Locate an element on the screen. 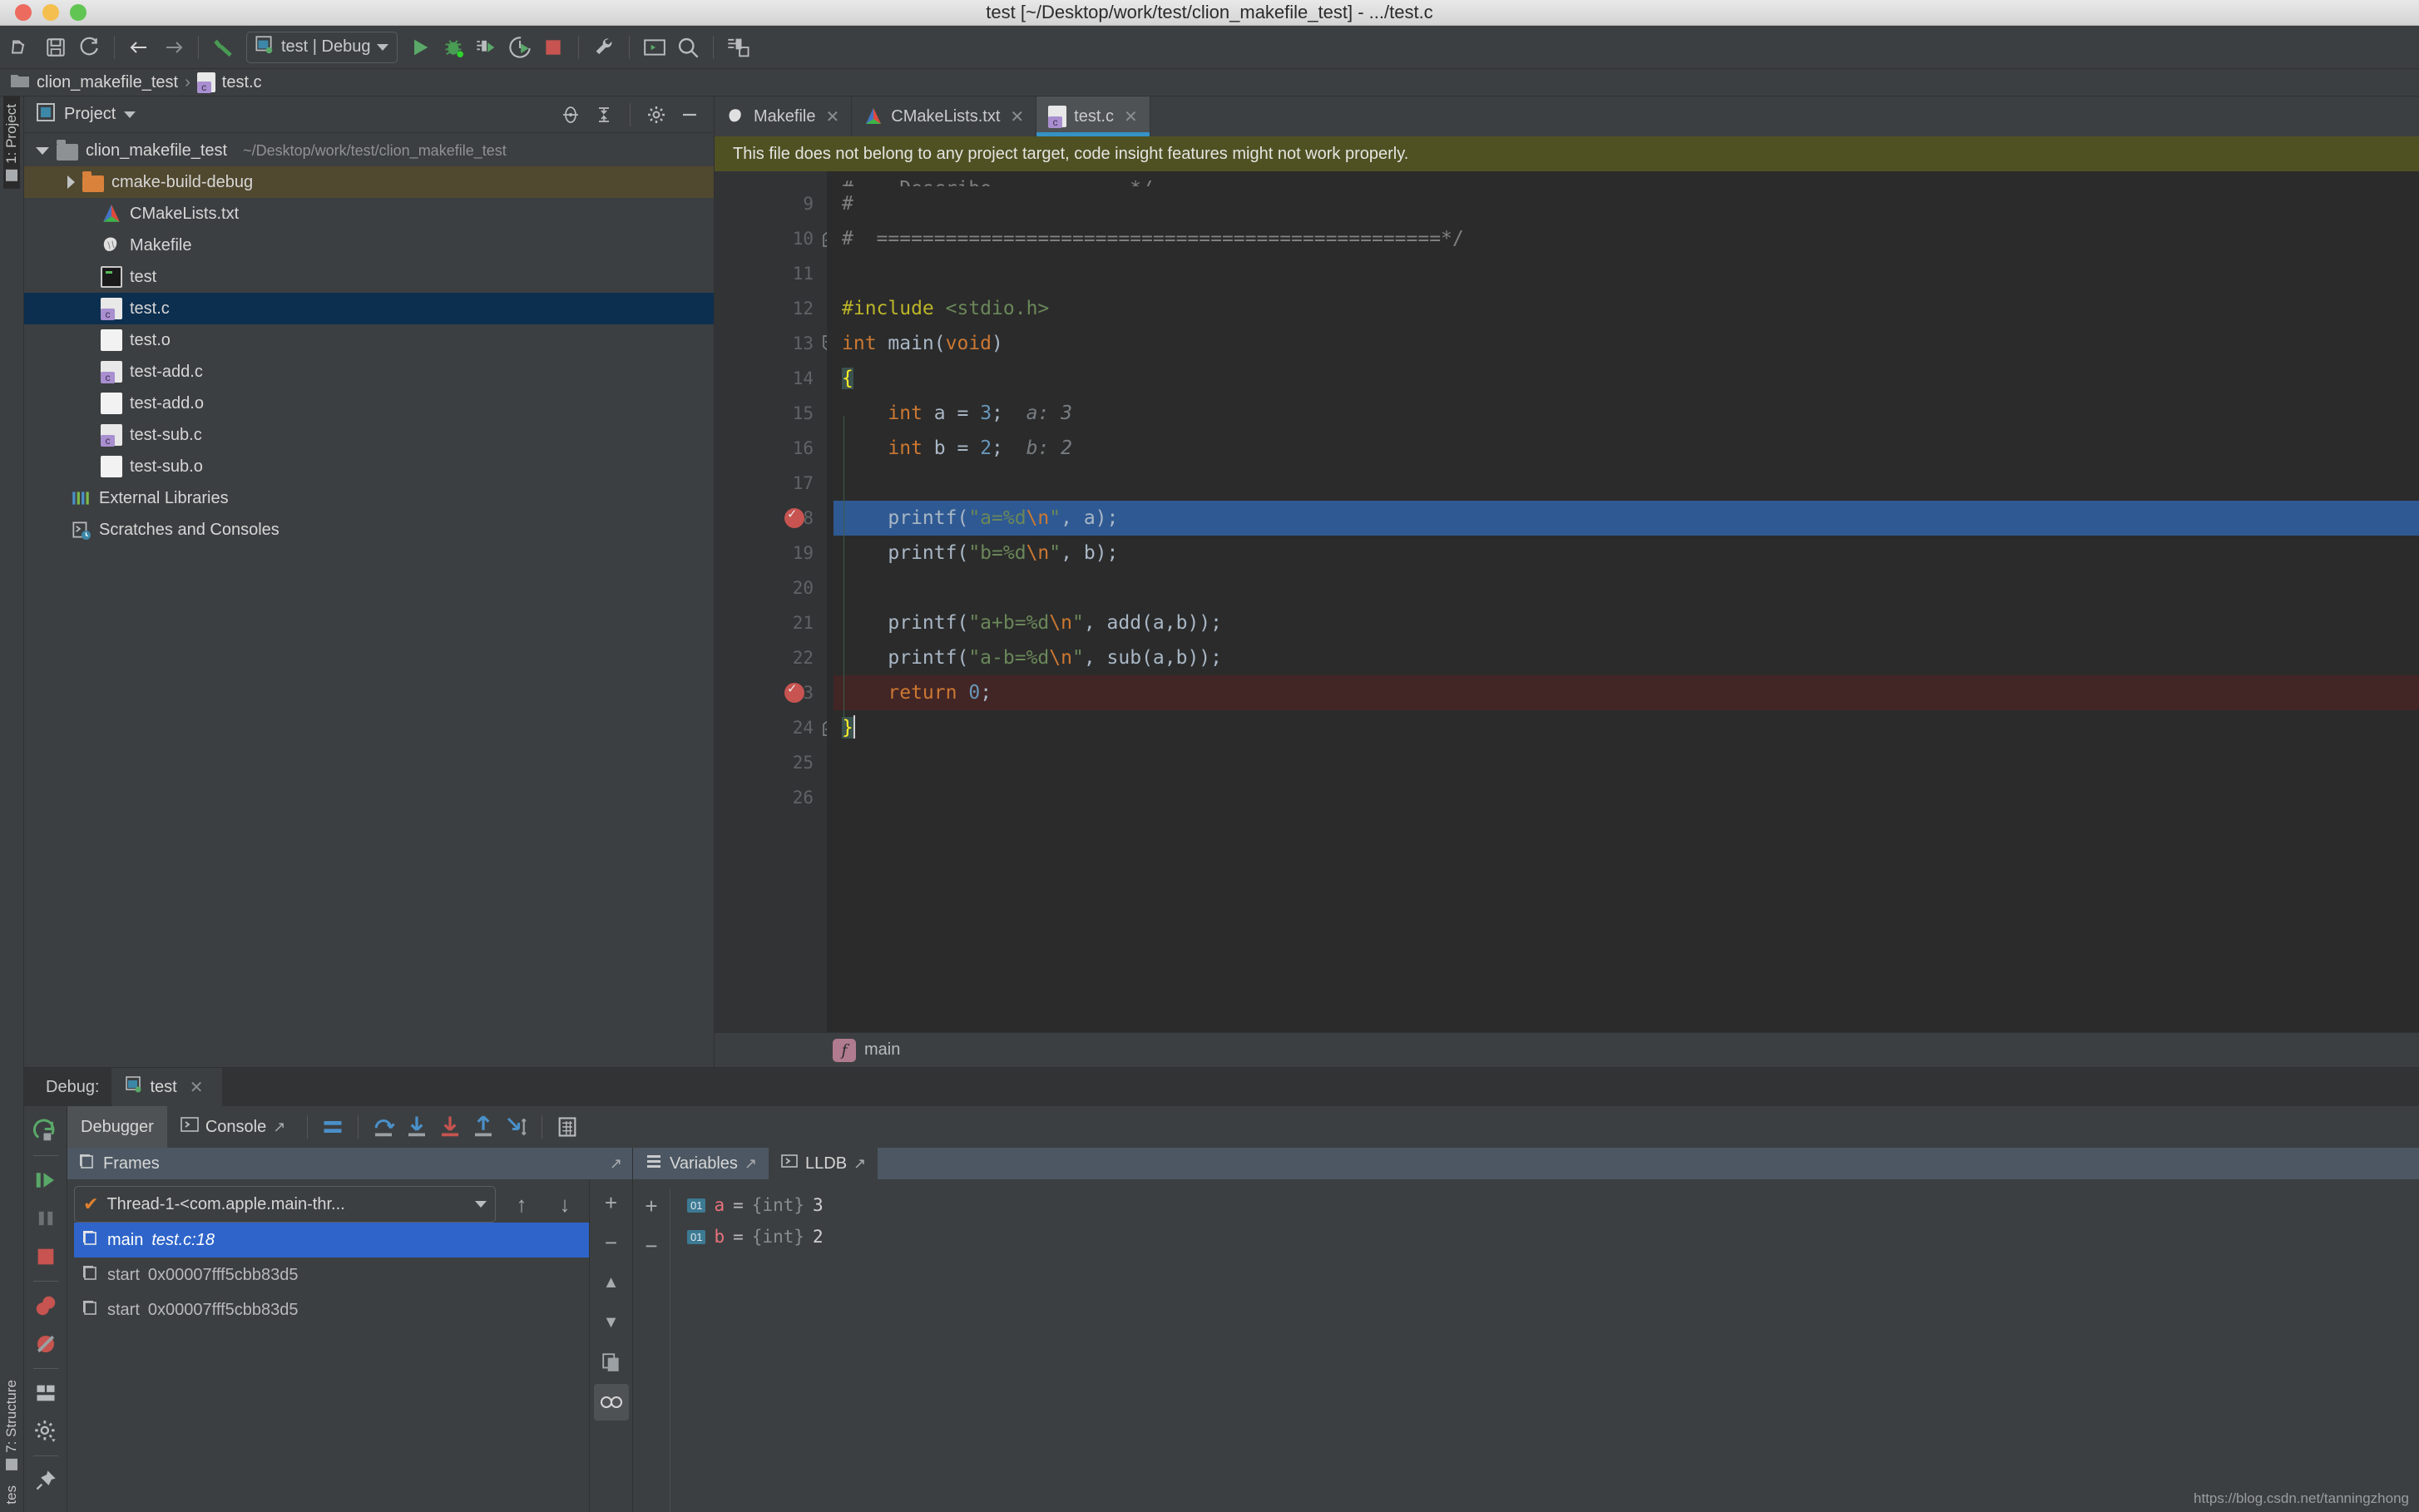 Image resolution: width=2419 pixels, height=1512 pixels. tree-node-cmake-build-debug: cmake-build-debug is located at coordinates (369, 182).